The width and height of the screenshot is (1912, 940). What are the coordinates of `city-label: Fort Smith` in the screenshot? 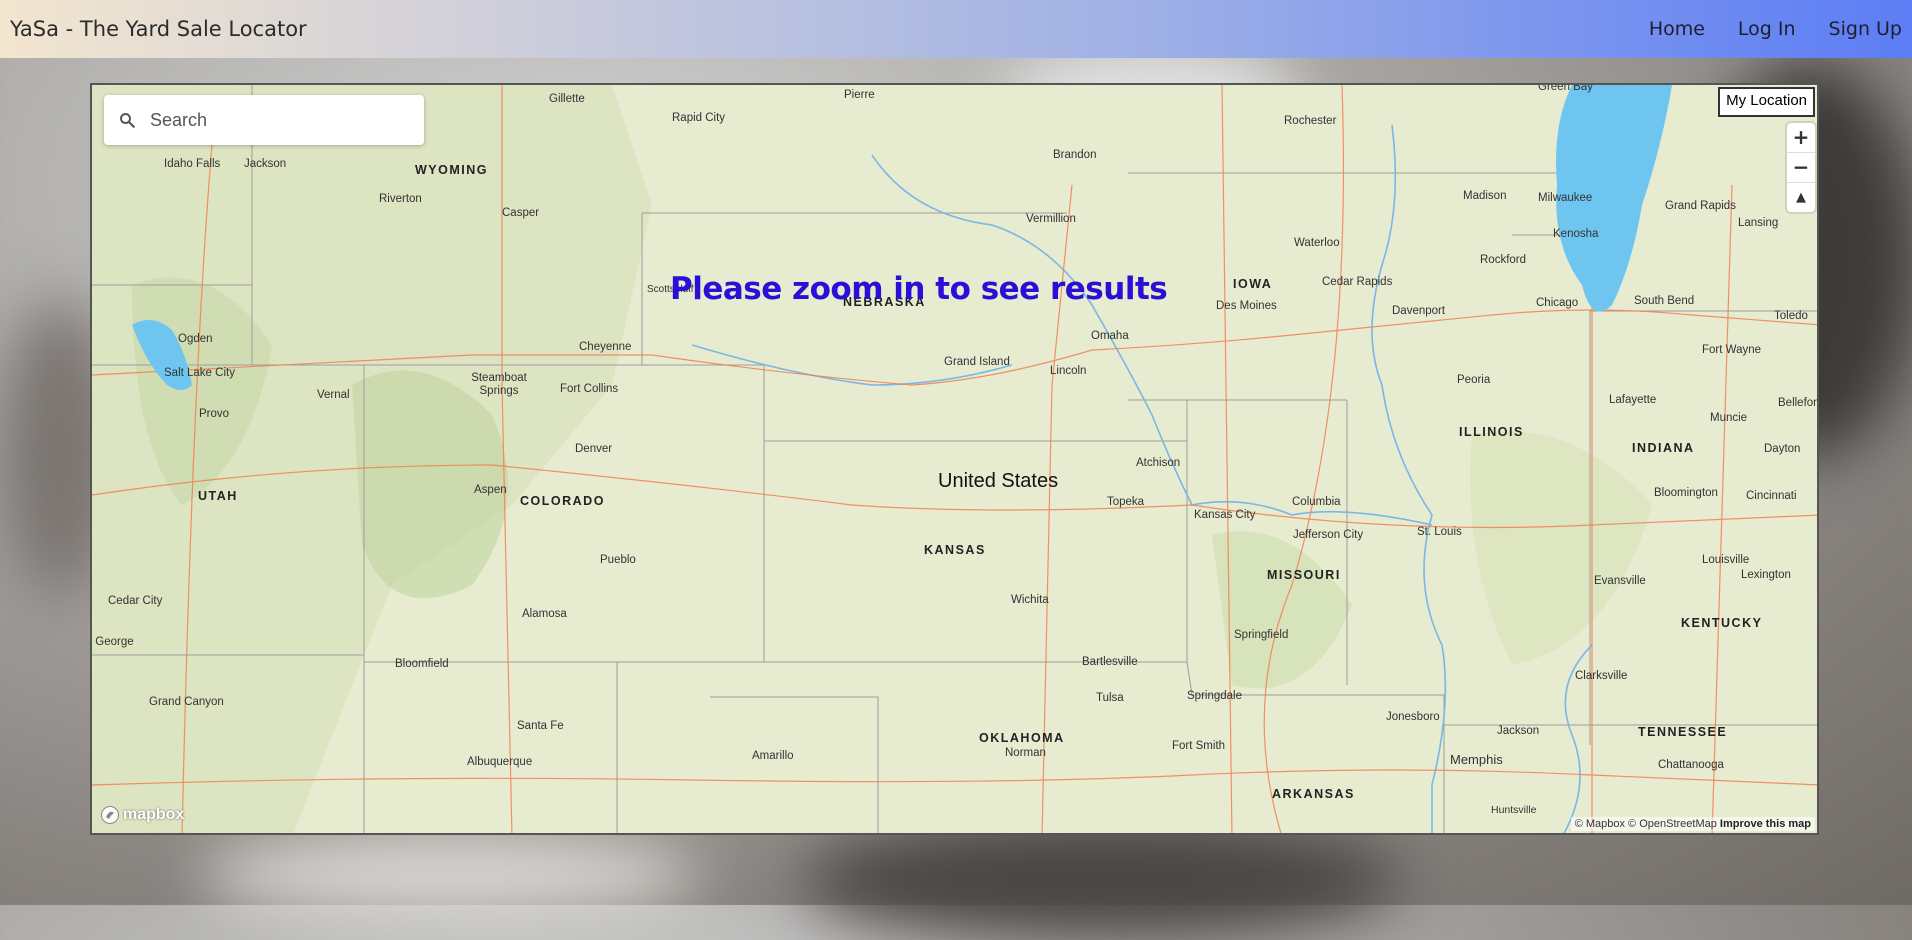 It's located at (1199, 746).